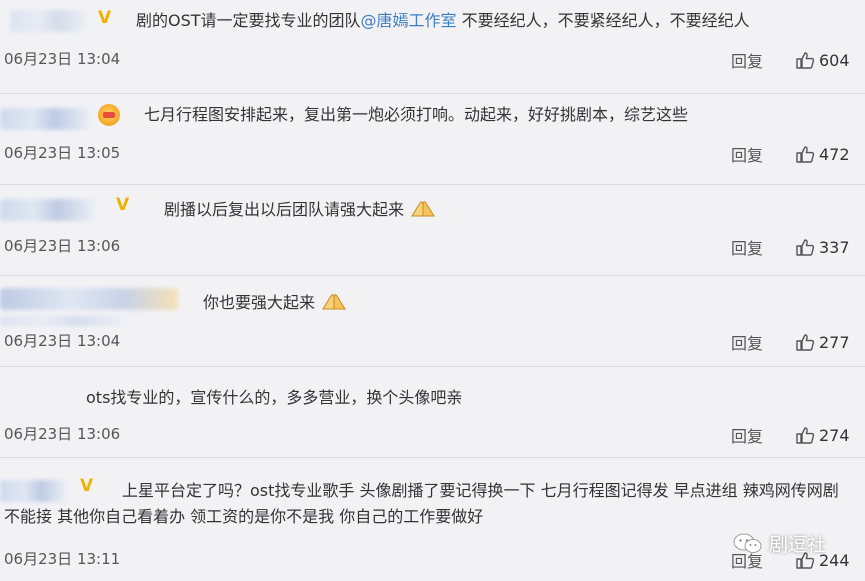 This screenshot has width=865, height=581. What do you see at coordinates (274, 397) in the screenshot?
I see `comment-text: ots找专业的，宣传什么的，多多营业，换个头像吧亲` at bounding box center [274, 397].